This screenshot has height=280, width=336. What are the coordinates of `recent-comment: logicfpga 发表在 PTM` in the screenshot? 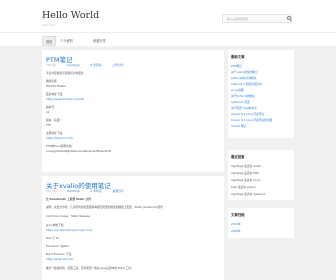 It's located at (245, 173).